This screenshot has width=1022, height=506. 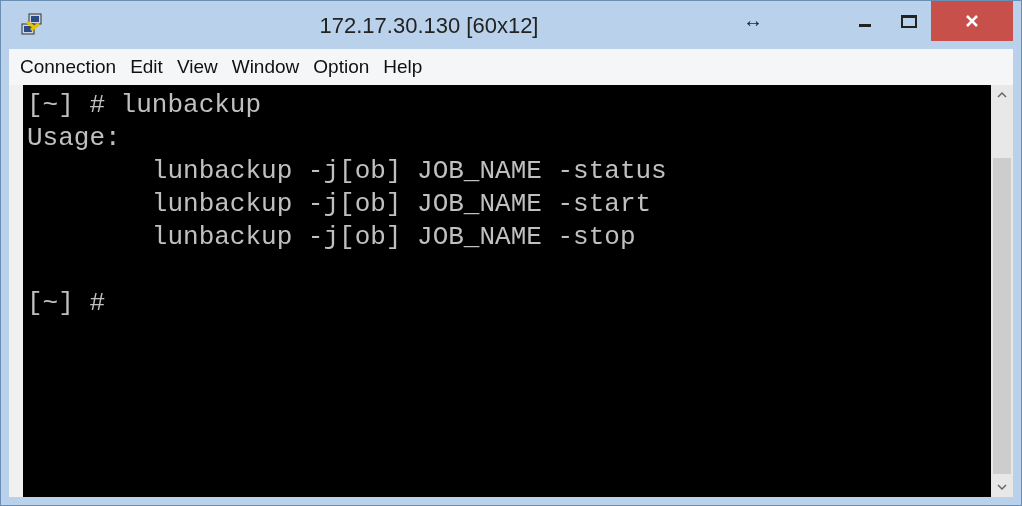 I want to click on menu-item: Option, so click(x=341, y=67).